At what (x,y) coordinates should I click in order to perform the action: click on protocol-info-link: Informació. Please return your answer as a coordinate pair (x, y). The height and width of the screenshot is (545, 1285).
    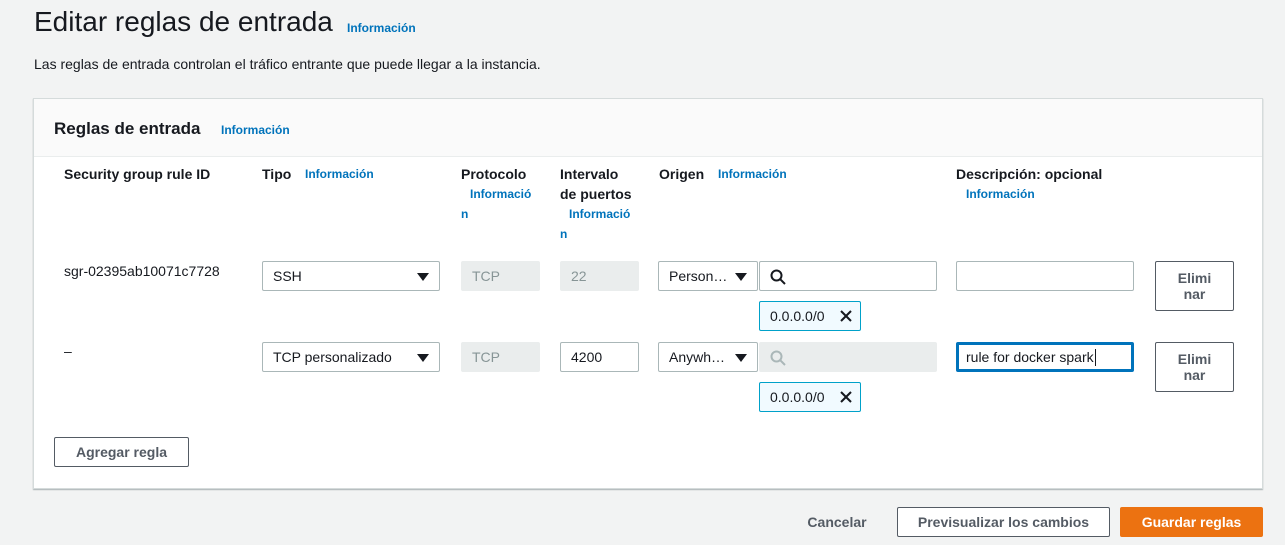
    Looking at the image, I should click on (500, 194).